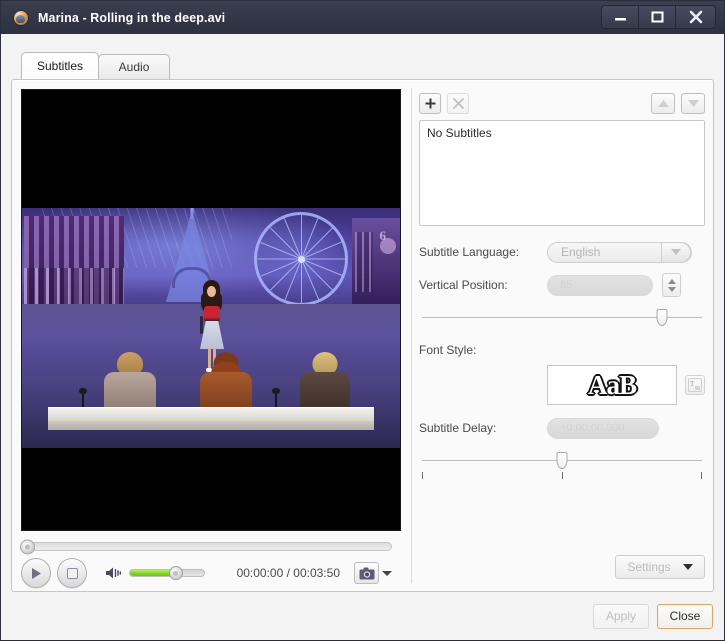 The height and width of the screenshot is (641, 725). I want to click on stepper-down-icon, so click(671, 289).